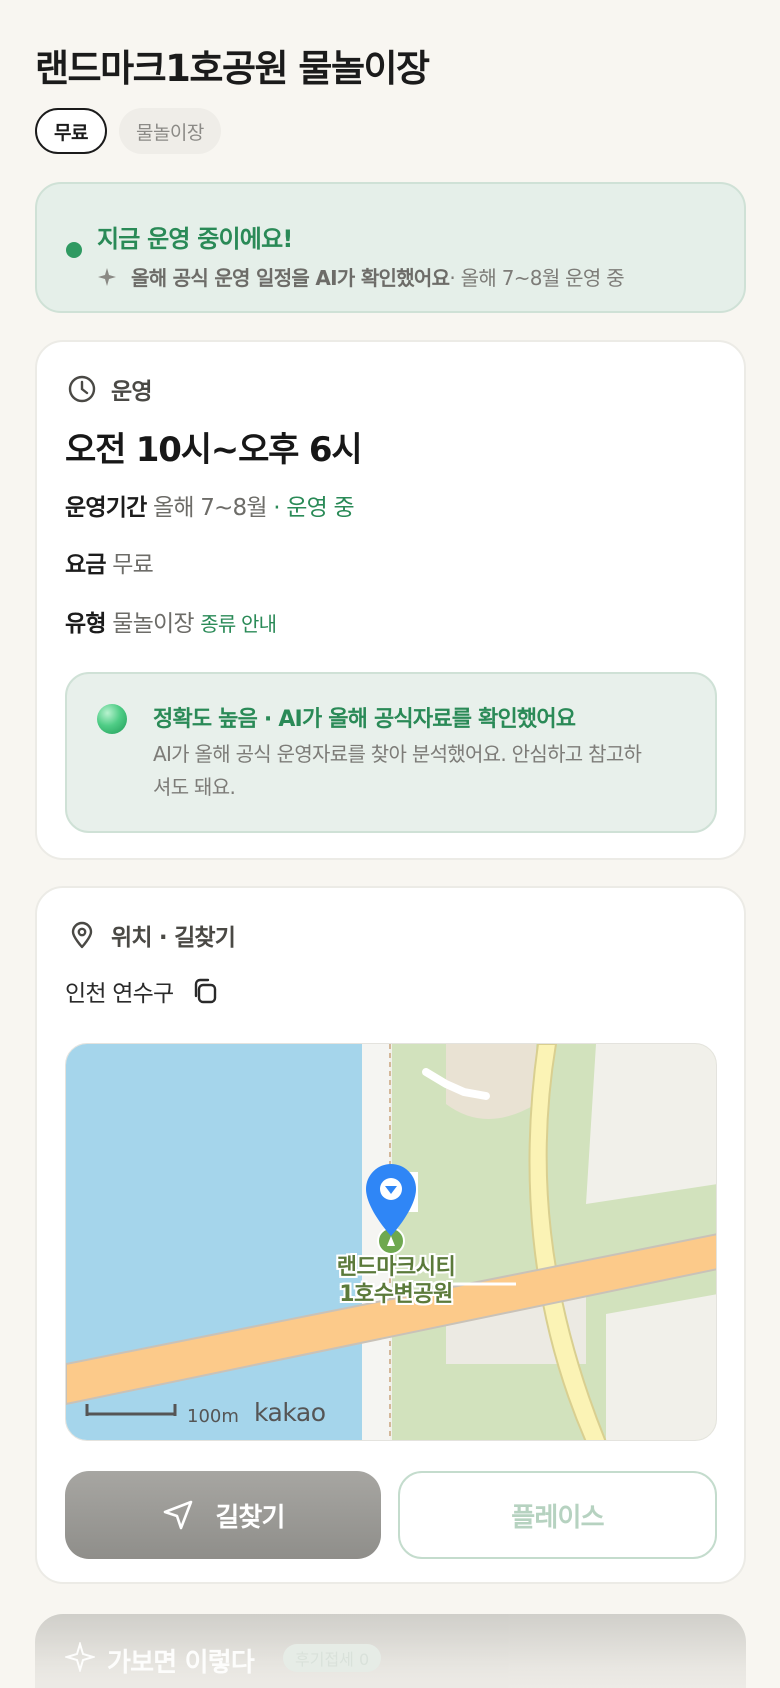 This screenshot has height=1688, width=780. Describe the element at coordinates (169, 131) in the screenshot. I see `tag-category: 물놀이장` at that location.